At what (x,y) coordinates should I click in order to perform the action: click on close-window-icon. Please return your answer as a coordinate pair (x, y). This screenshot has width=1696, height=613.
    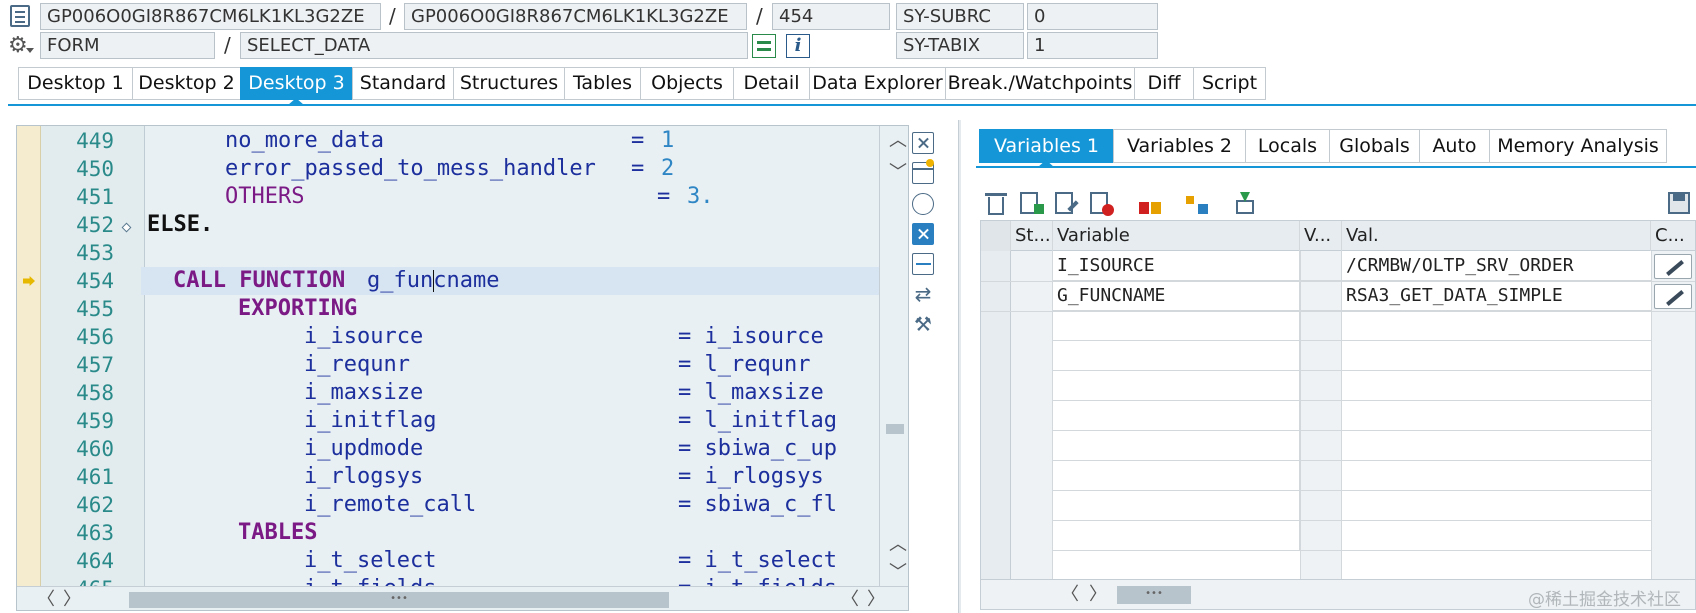
    Looking at the image, I should click on (923, 143).